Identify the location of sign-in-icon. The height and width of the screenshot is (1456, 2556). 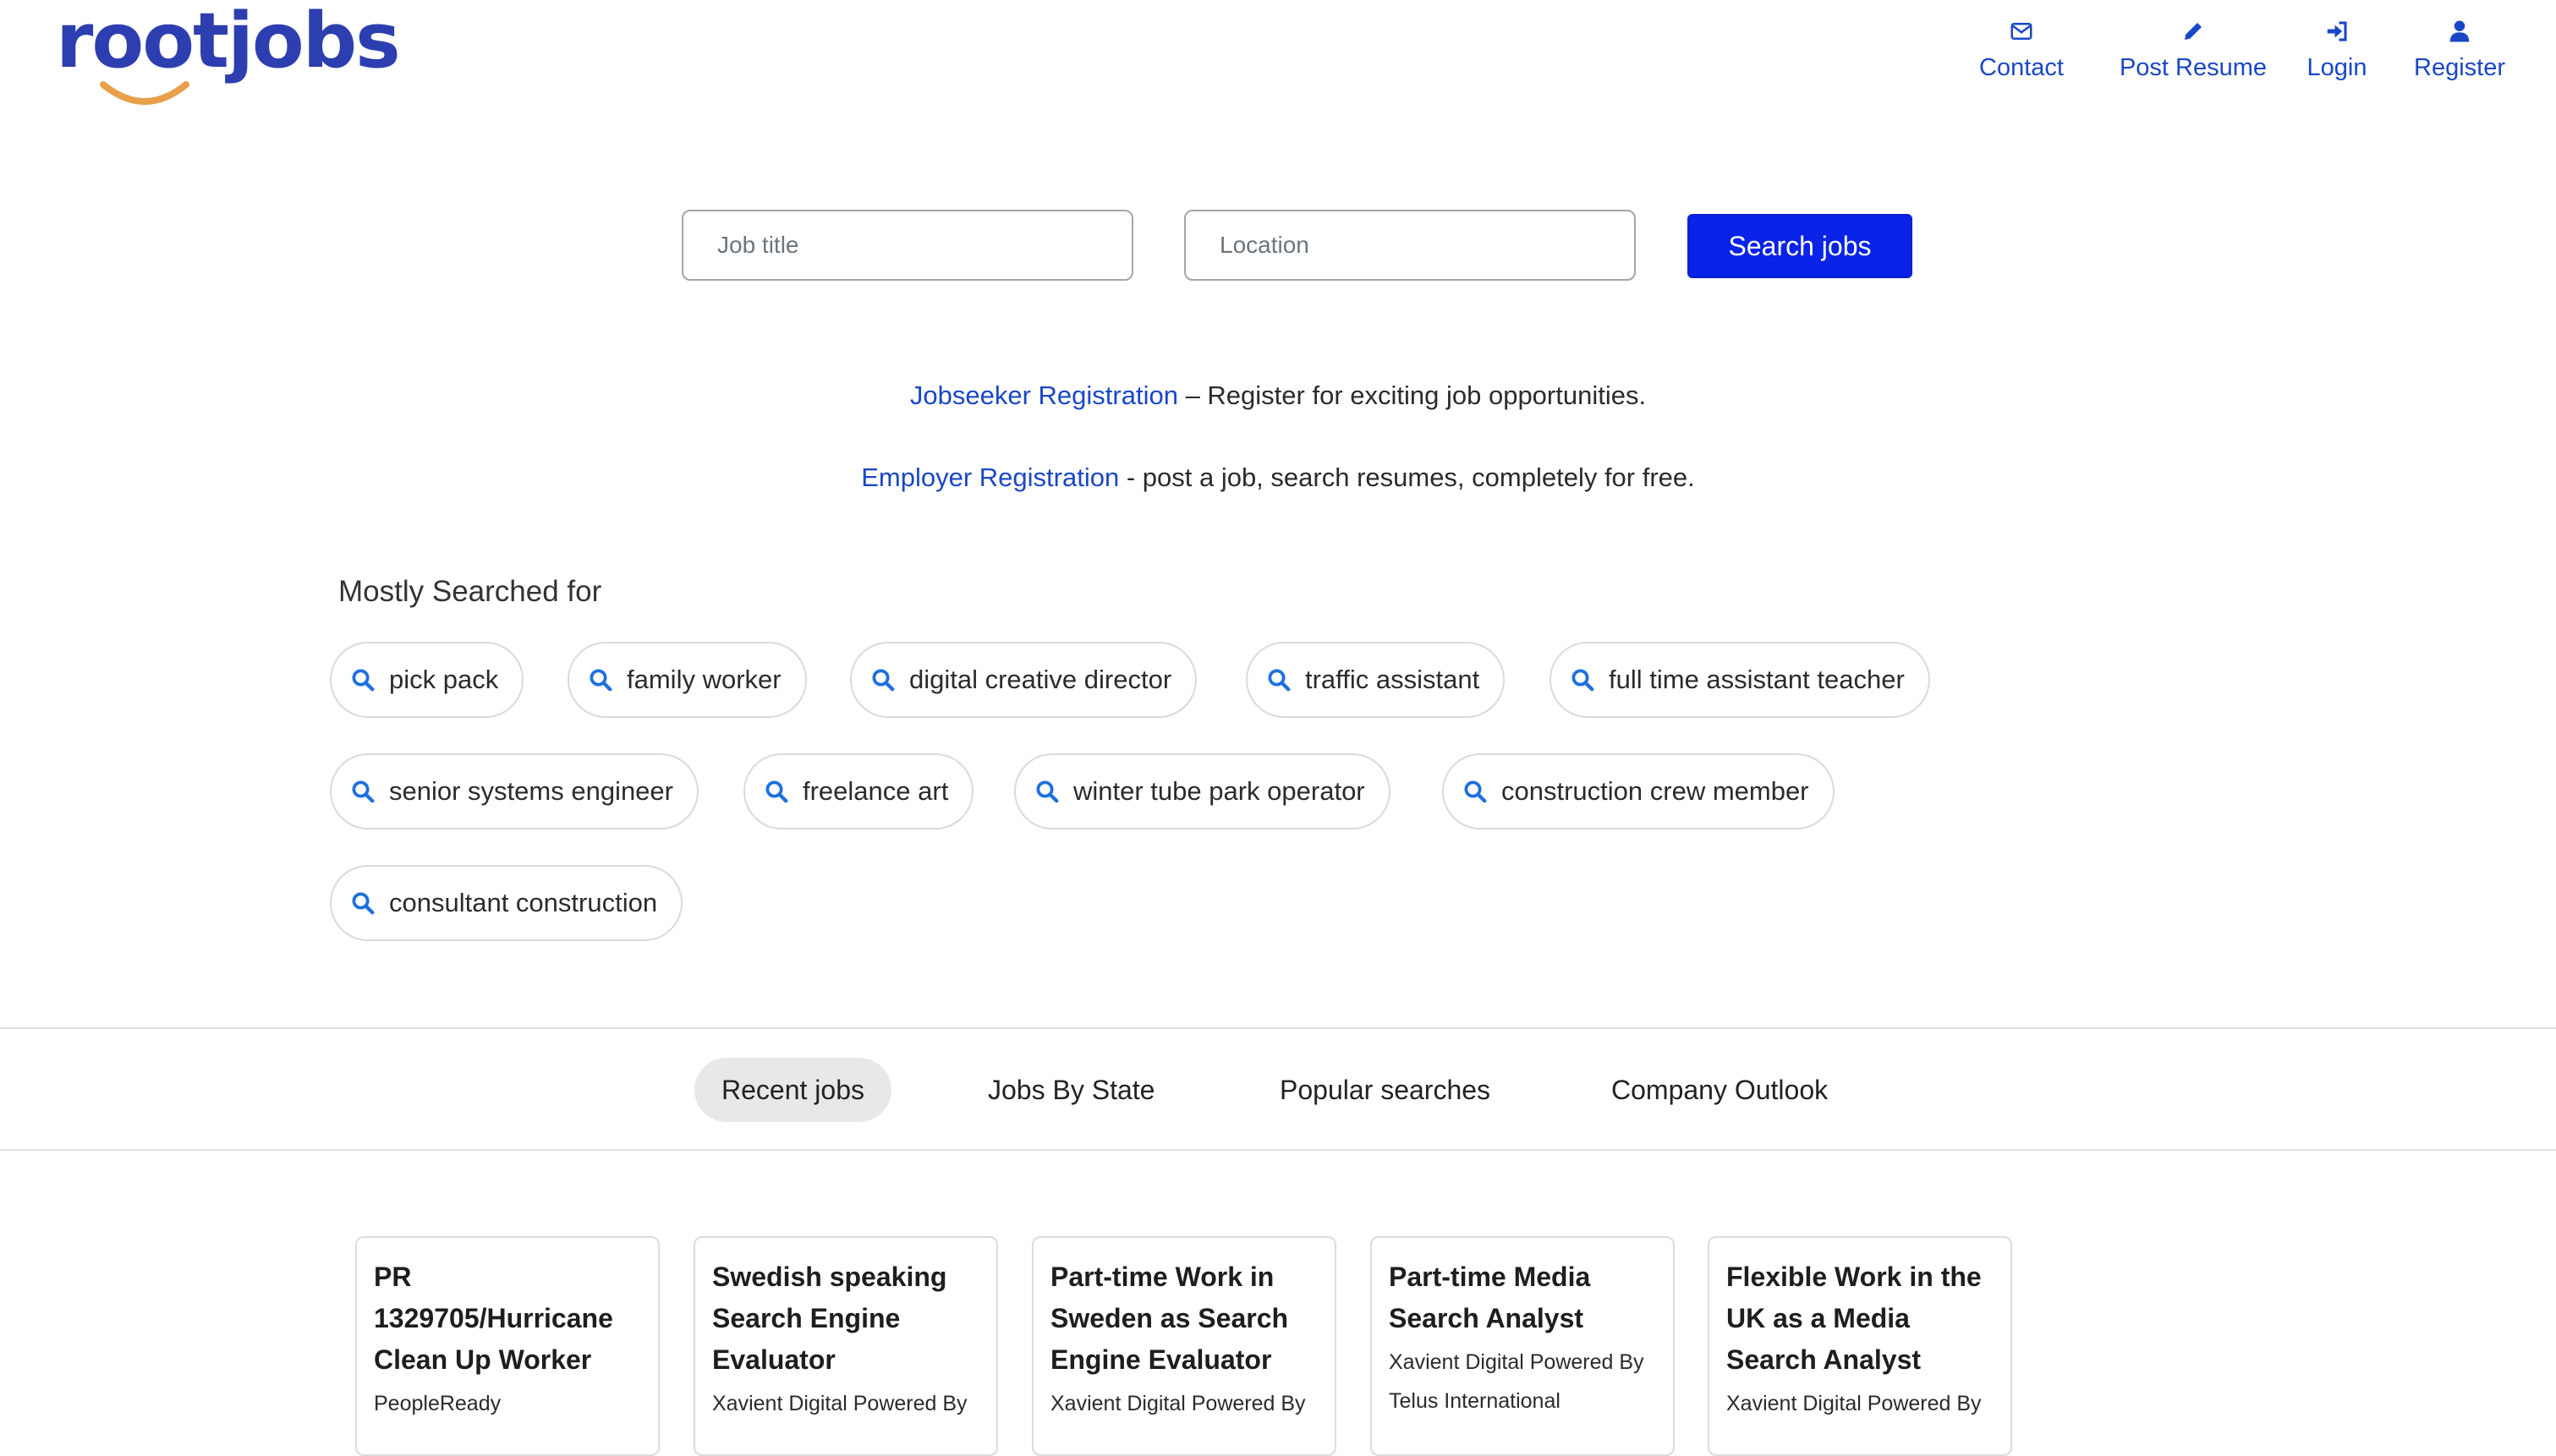
(2337, 31).